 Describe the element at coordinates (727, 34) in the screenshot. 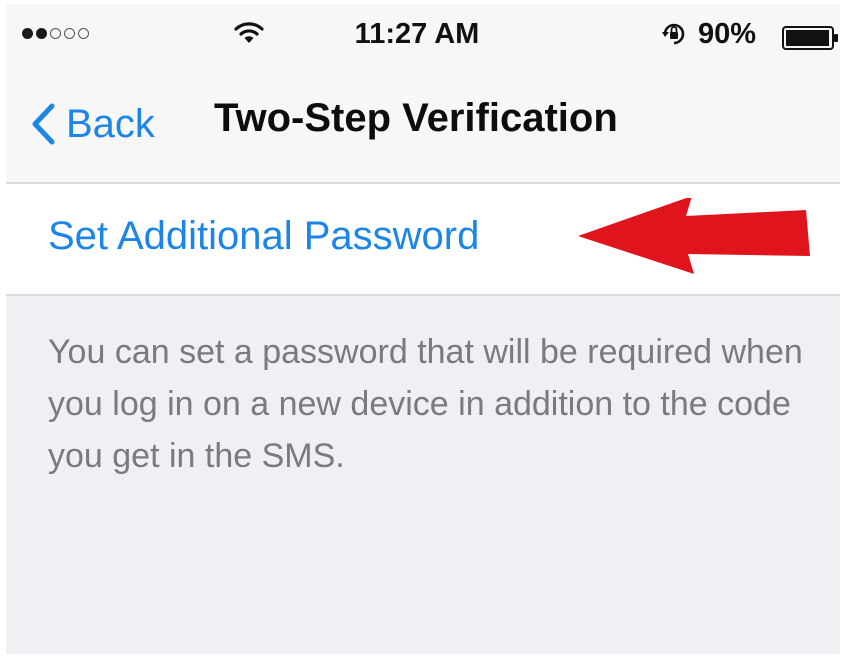

I see `battery-percent: 90%` at that location.